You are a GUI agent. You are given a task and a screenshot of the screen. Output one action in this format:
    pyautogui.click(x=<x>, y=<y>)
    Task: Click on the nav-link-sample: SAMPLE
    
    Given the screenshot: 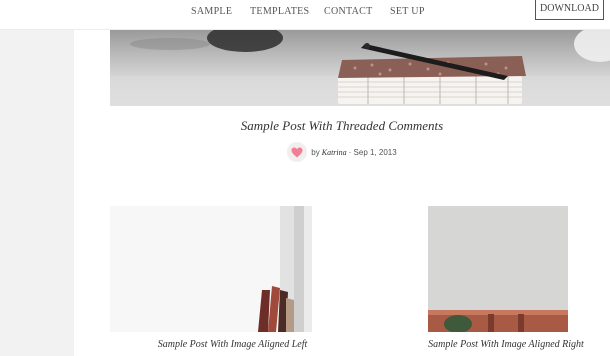 What is the action you would take?
    pyautogui.click(x=211, y=11)
    